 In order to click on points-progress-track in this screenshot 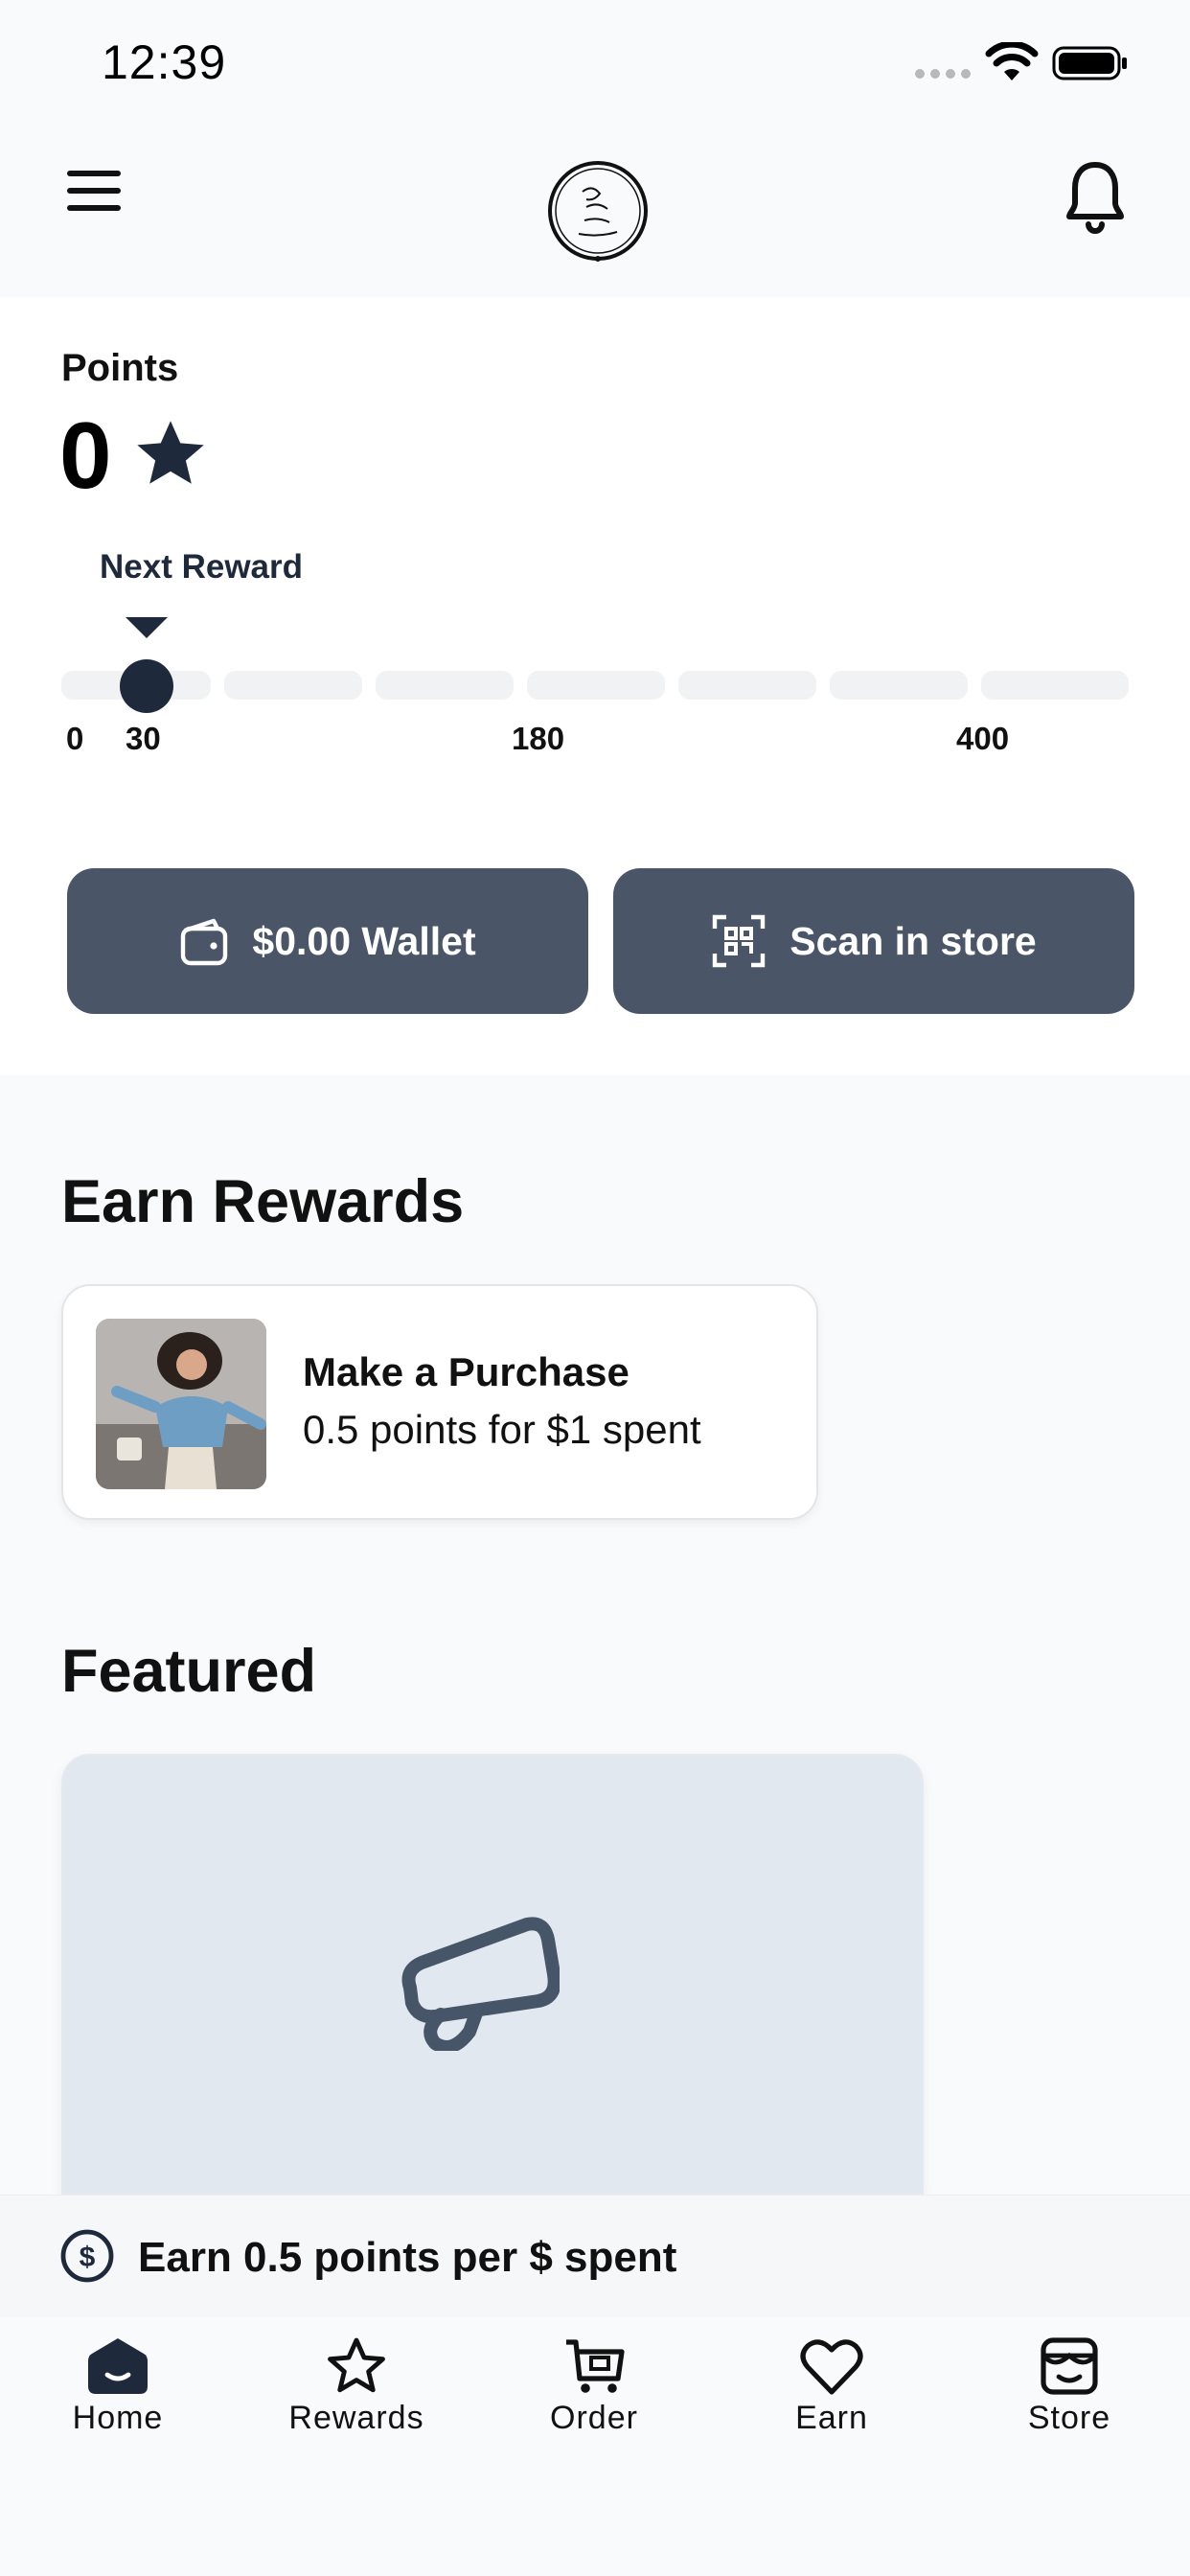, I will do `click(595, 685)`.